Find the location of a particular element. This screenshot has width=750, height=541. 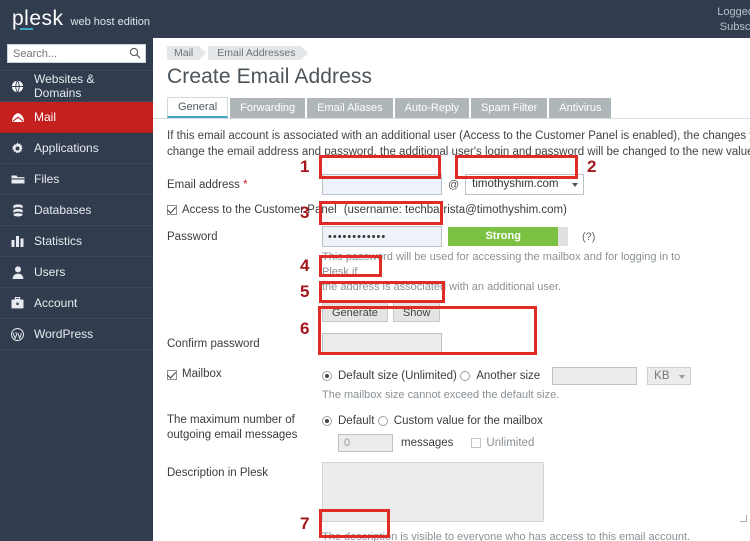

outgoing-messages-unit-label: messages is located at coordinates (427, 443).